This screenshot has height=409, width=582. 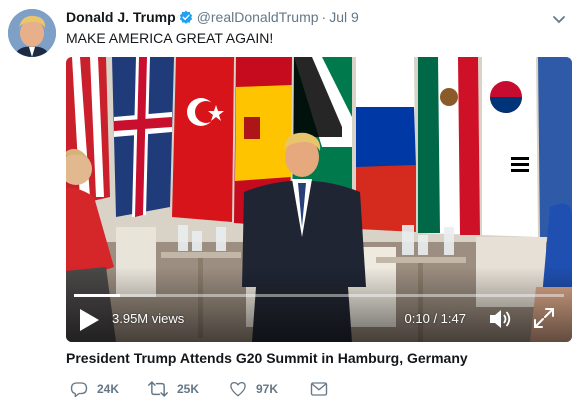 I want to click on tweet-text: MAKE AMERICA GREAT AGAIN!, so click(x=170, y=38).